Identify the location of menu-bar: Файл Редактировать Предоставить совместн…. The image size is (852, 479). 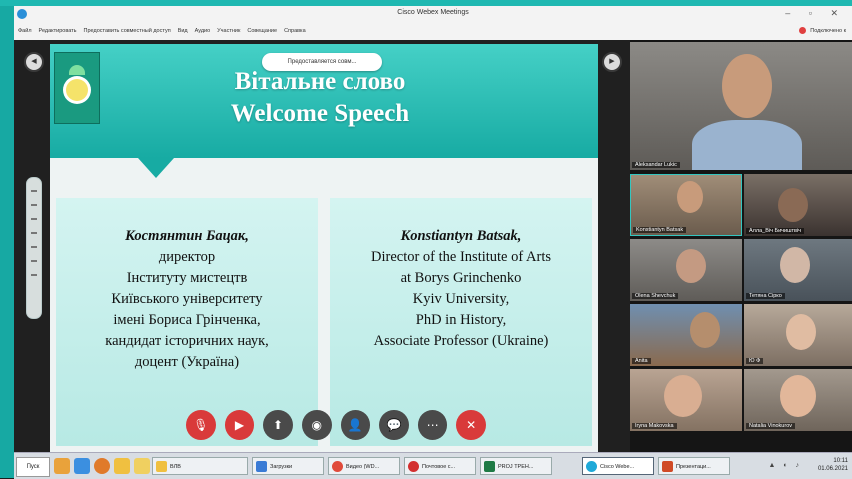
(433, 31).